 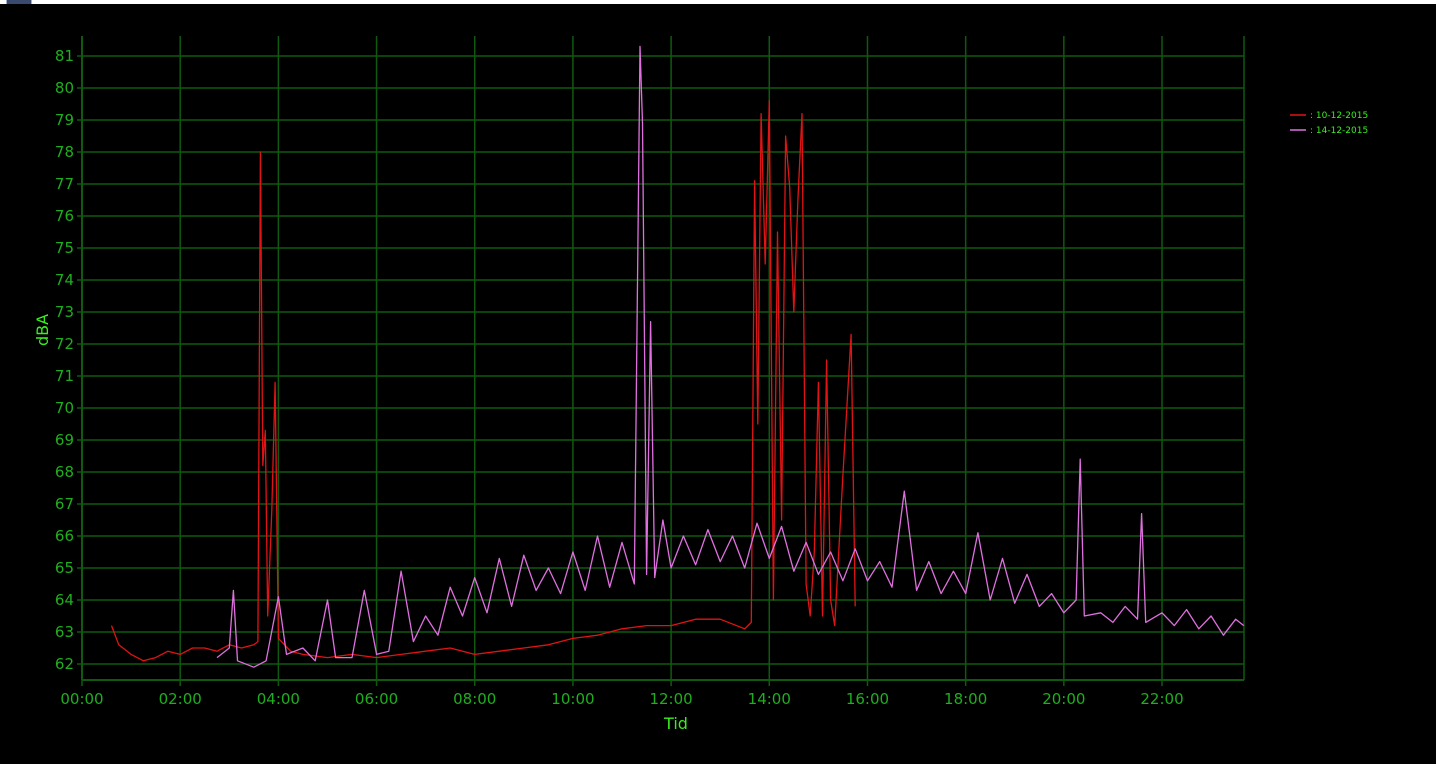 I want to click on x-tick-label: 20:00, so click(x=1063, y=699).